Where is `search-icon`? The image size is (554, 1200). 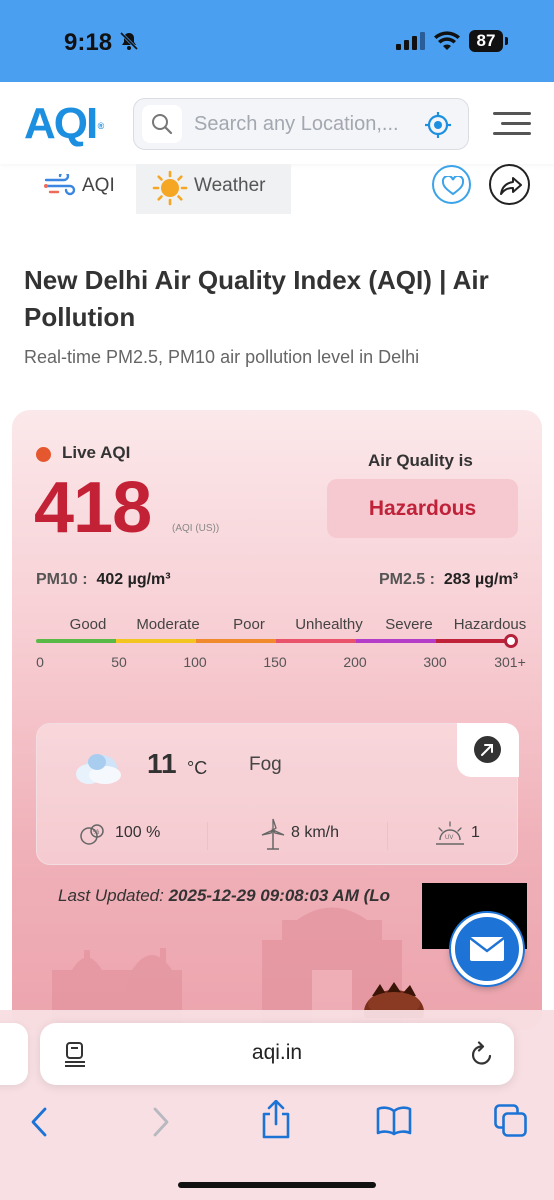 search-icon is located at coordinates (162, 124).